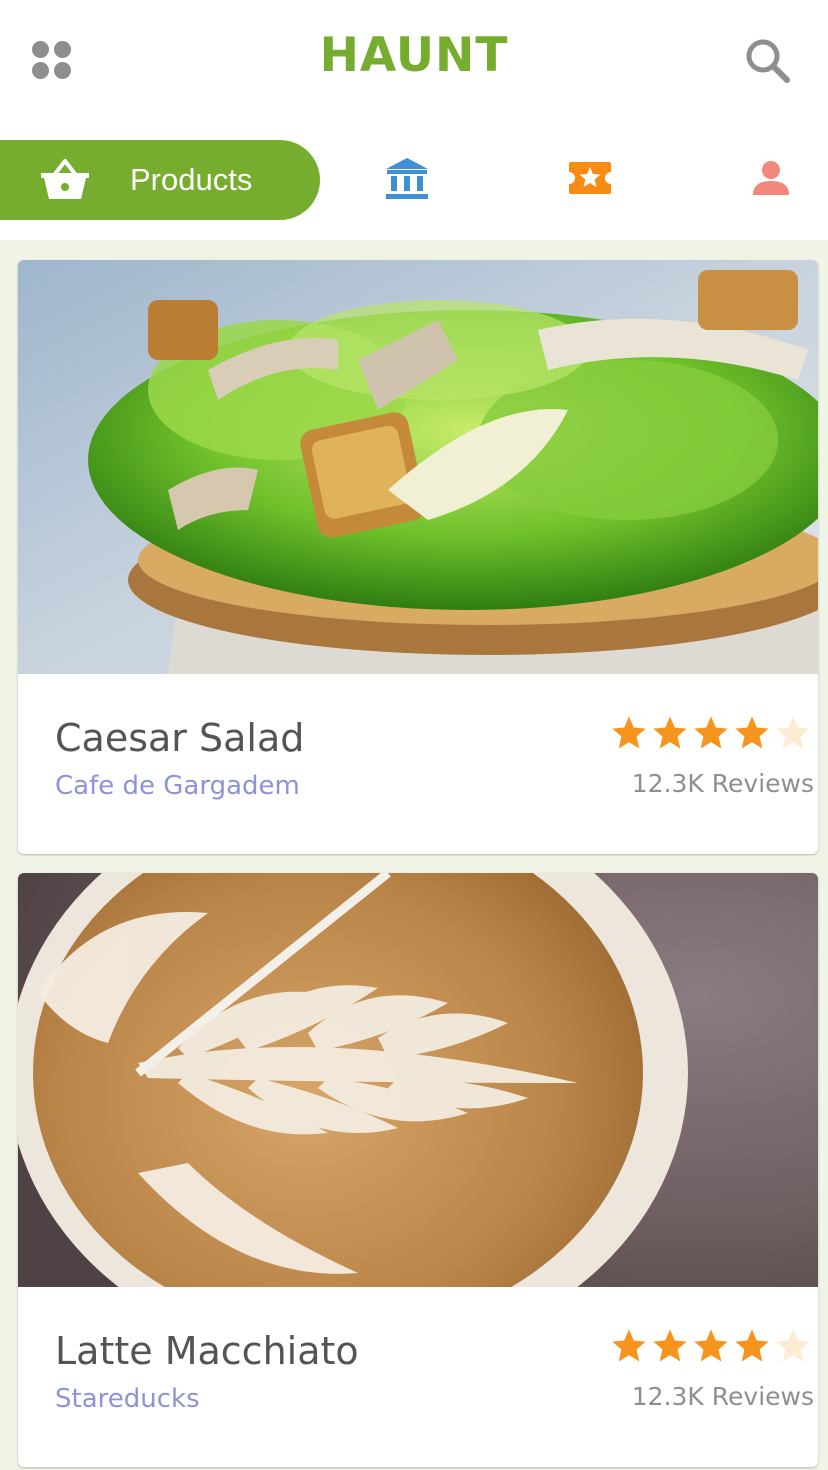 Image resolution: width=828 pixels, height=1470 pixels. What do you see at coordinates (771, 179) in the screenshot?
I see `user-icon` at bounding box center [771, 179].